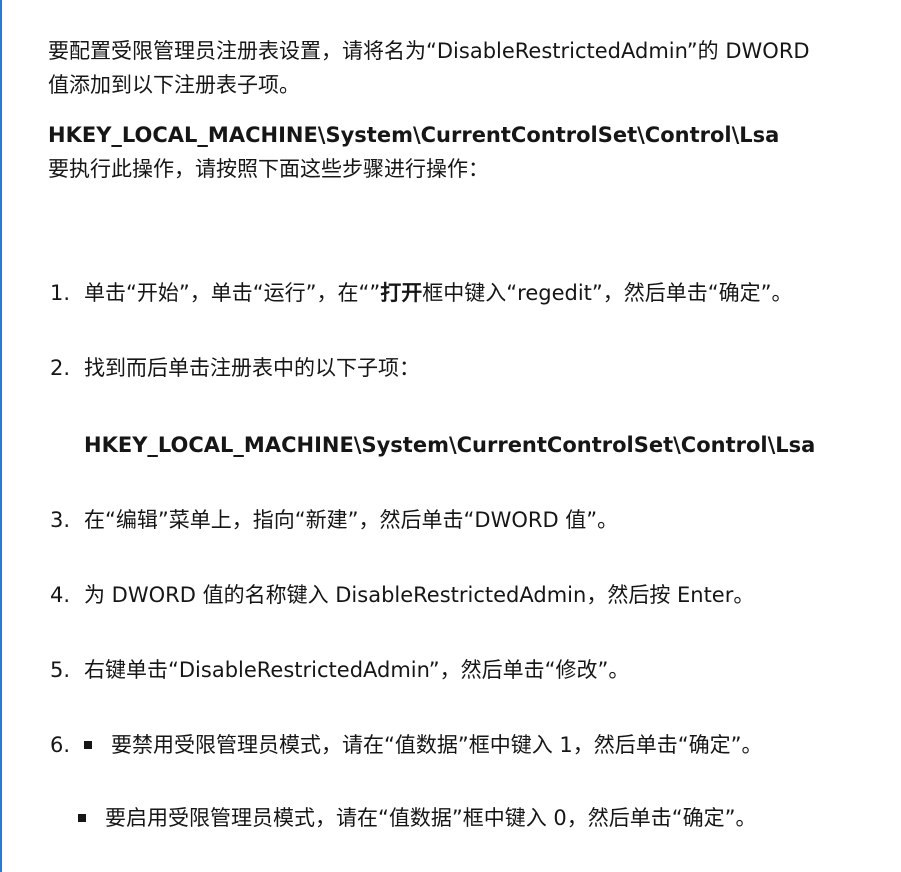 This screenshot has width=901, height=872. Describe the element at coordinates (60, 745) in the screenshot. I see `step-number: 6.` at that location.